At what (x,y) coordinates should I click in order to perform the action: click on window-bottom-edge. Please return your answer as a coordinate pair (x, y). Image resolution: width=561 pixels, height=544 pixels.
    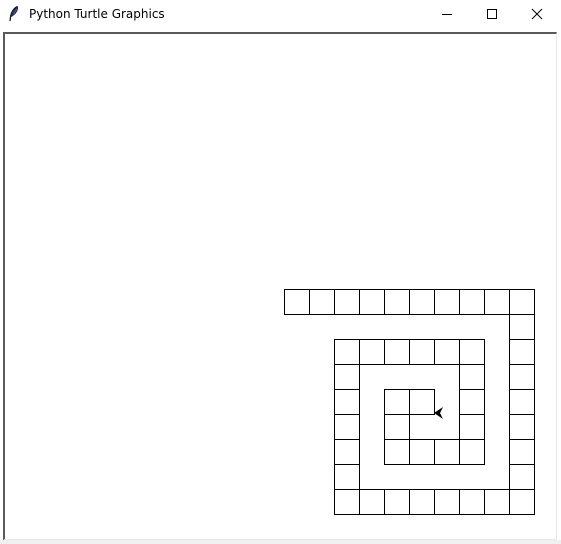
    Looking at the image, I should click on (280, 542).